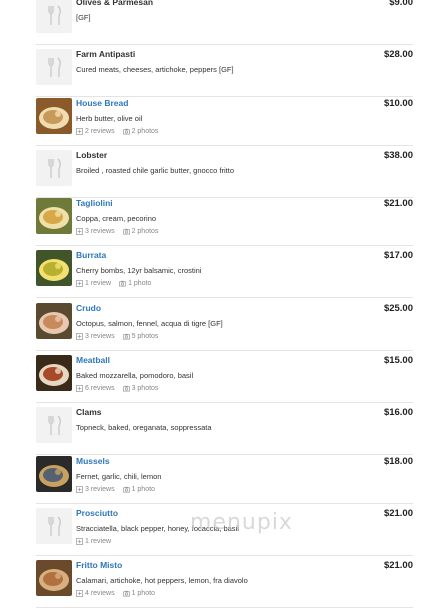  I want to click on item-meta: 6 reviews 3 photos, so click(121, 389).